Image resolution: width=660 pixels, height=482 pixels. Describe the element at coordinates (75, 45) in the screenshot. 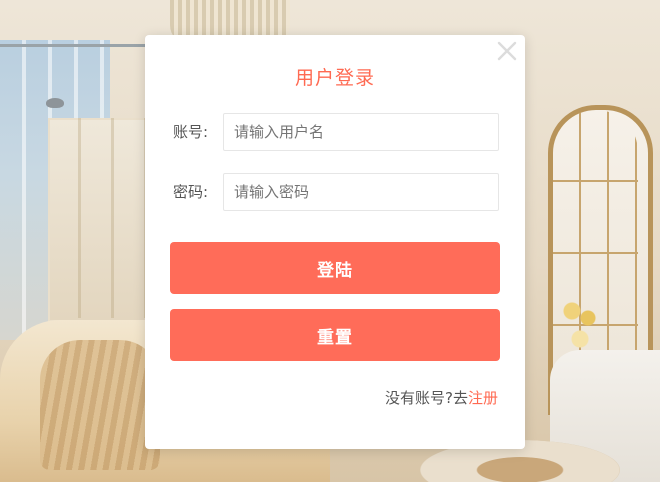

I see `bg-curtain-rail` at that location.